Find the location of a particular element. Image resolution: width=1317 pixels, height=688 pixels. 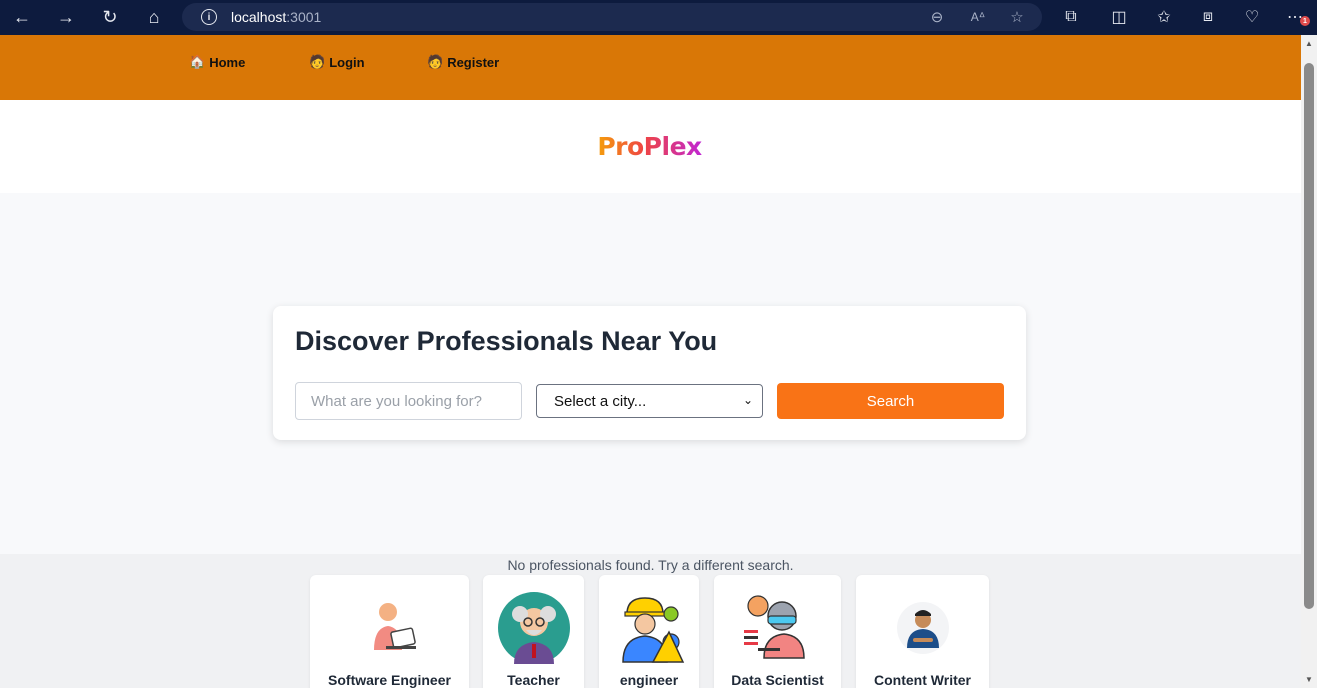

forward-icon: → is located at coordinates (66, 17).